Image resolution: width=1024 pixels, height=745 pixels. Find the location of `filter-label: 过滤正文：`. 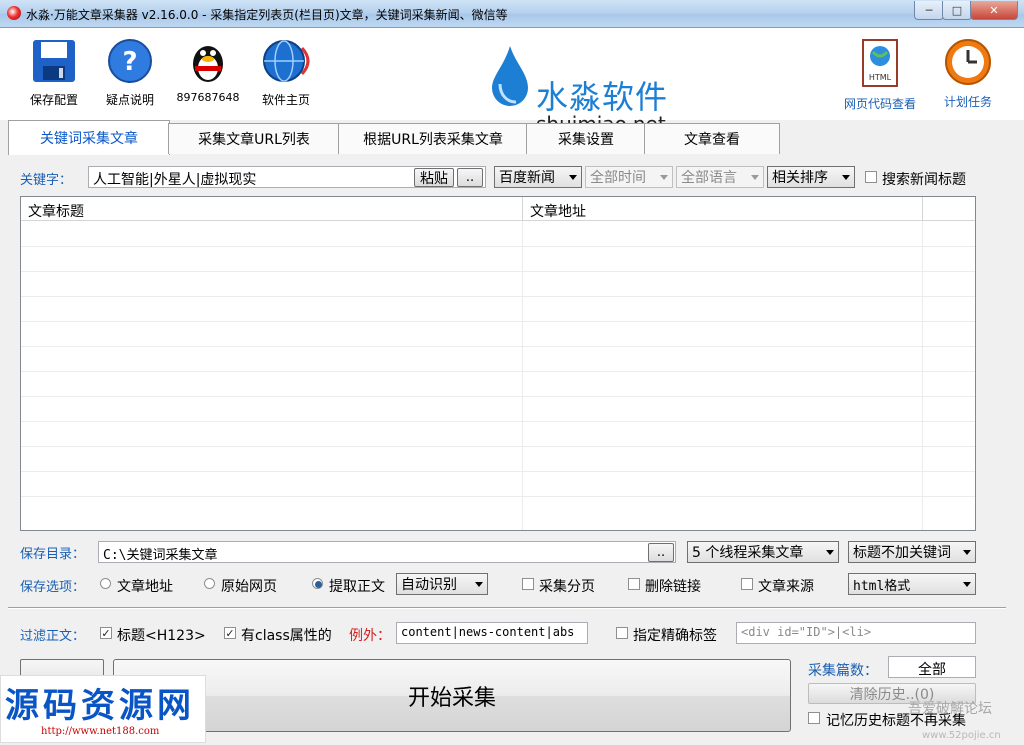

filter-label: 过滤正文： is located at coordinates (53, 636).